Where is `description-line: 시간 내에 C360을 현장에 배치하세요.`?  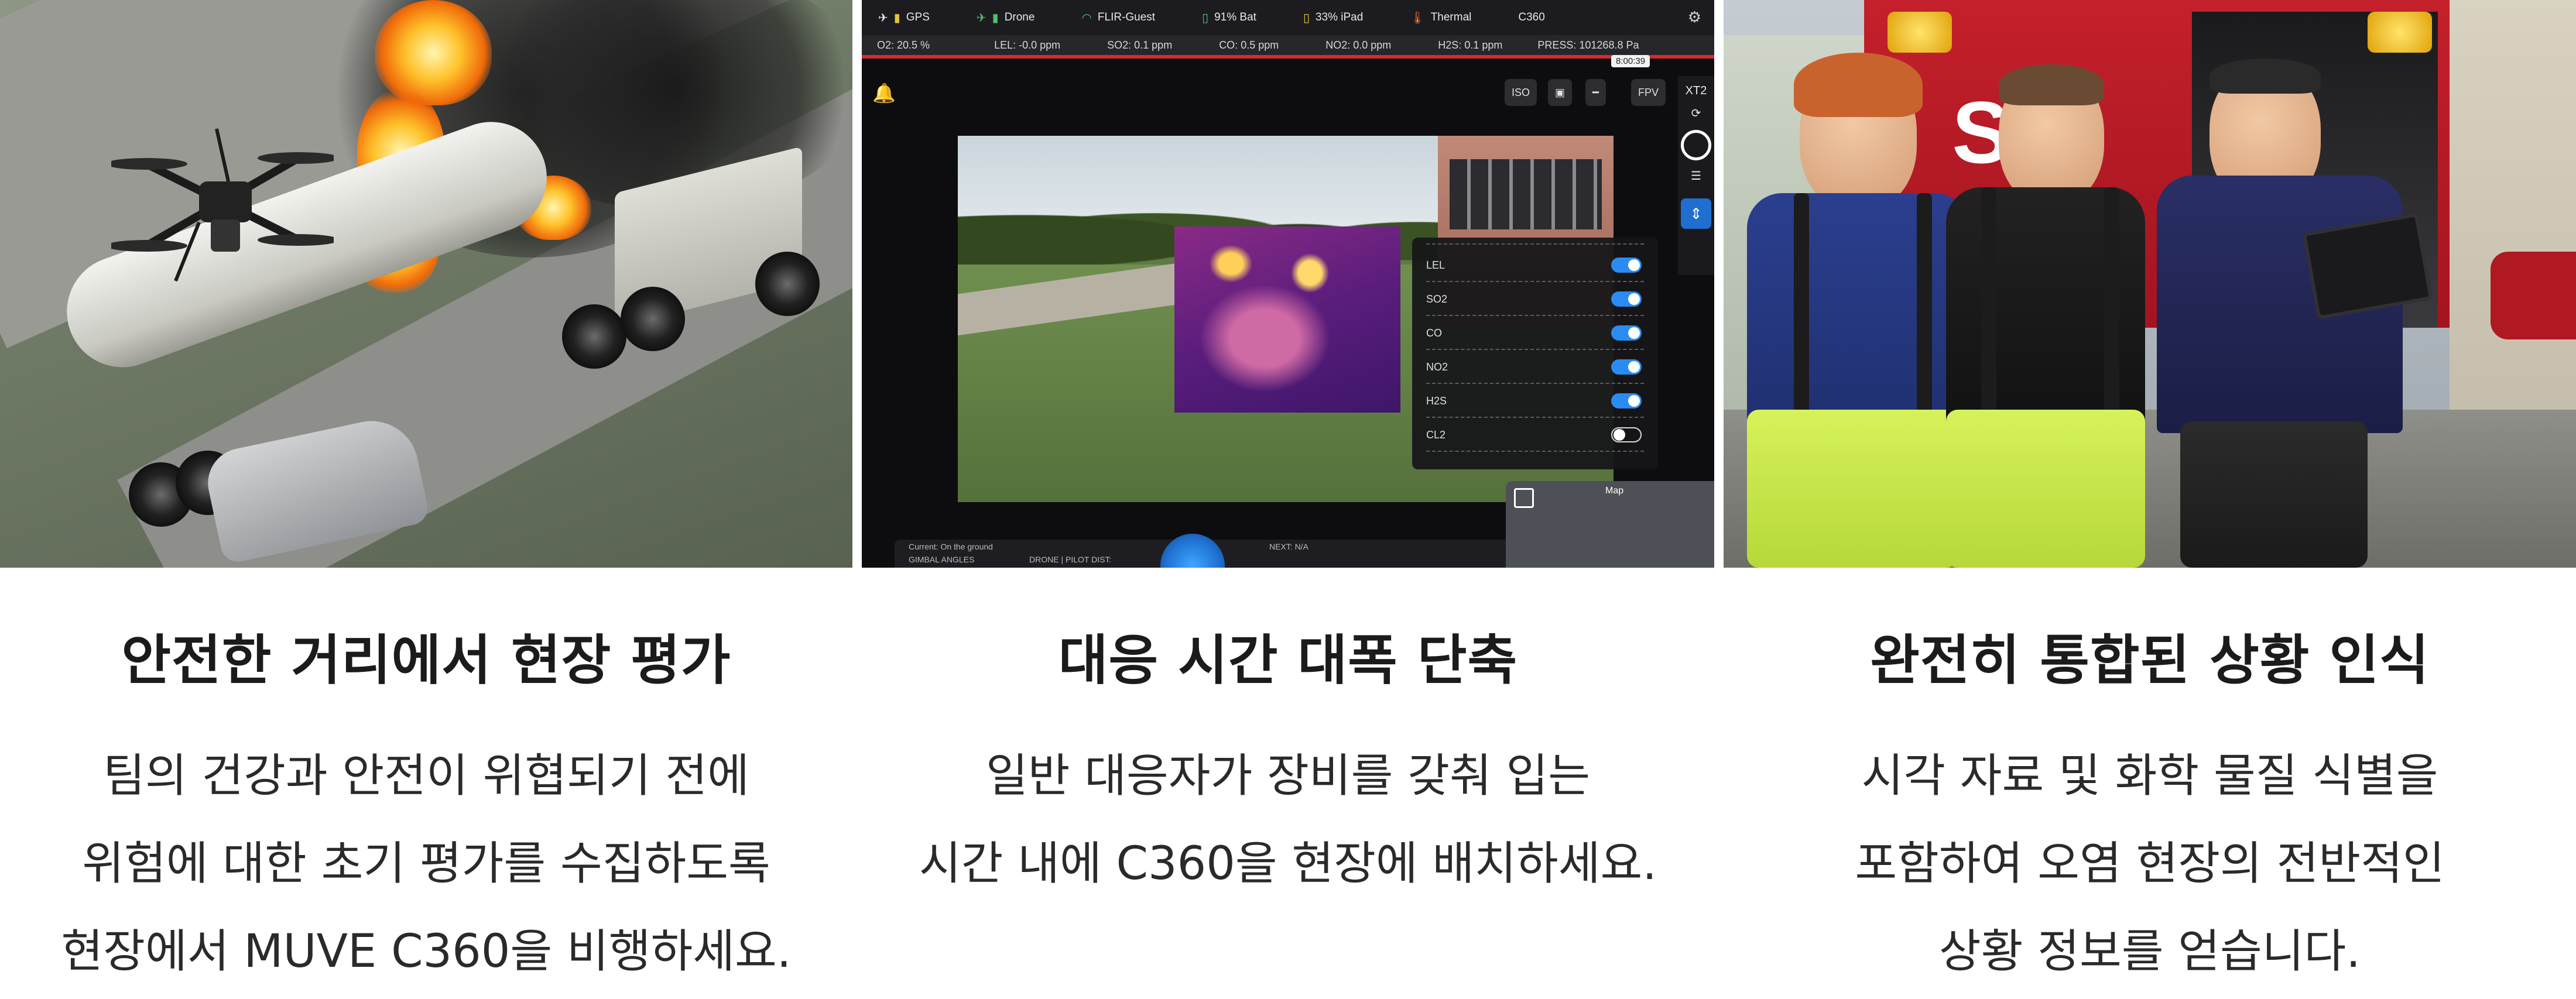
description-line: 시간 내에 C360을 현장에 배치하세요. is located at coordinates (1288, 863).